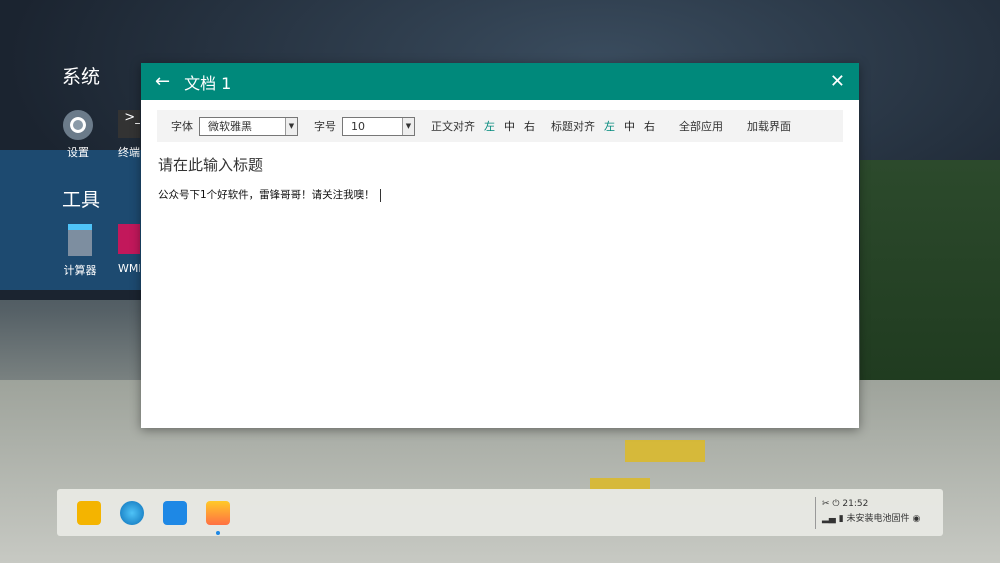 The width and height of the screenshot is (1000, 563). I want to click on running-indicator, so click(218, 532).